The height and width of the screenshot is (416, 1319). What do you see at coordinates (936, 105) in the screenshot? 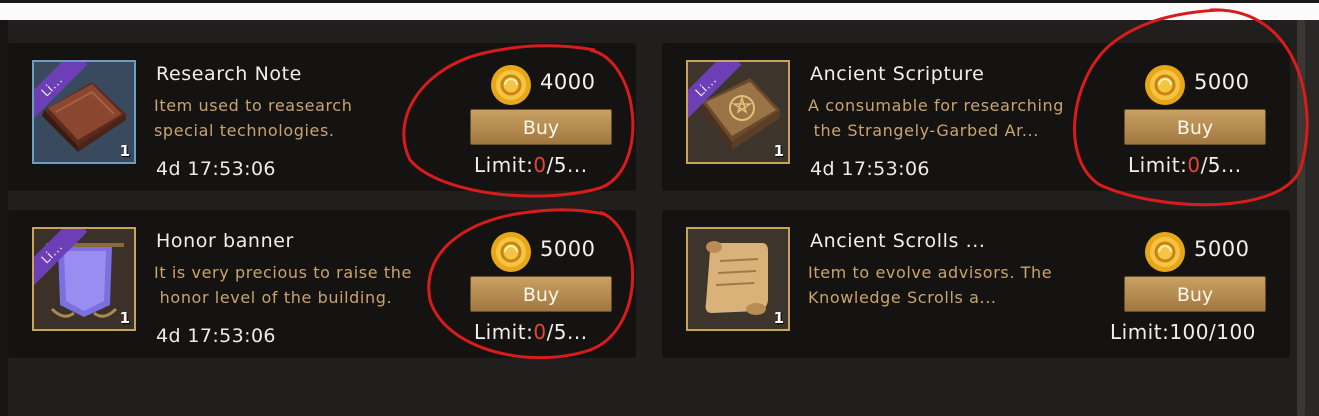
I see `description-line: A consumable for researching` at bounding box center [936, 105].